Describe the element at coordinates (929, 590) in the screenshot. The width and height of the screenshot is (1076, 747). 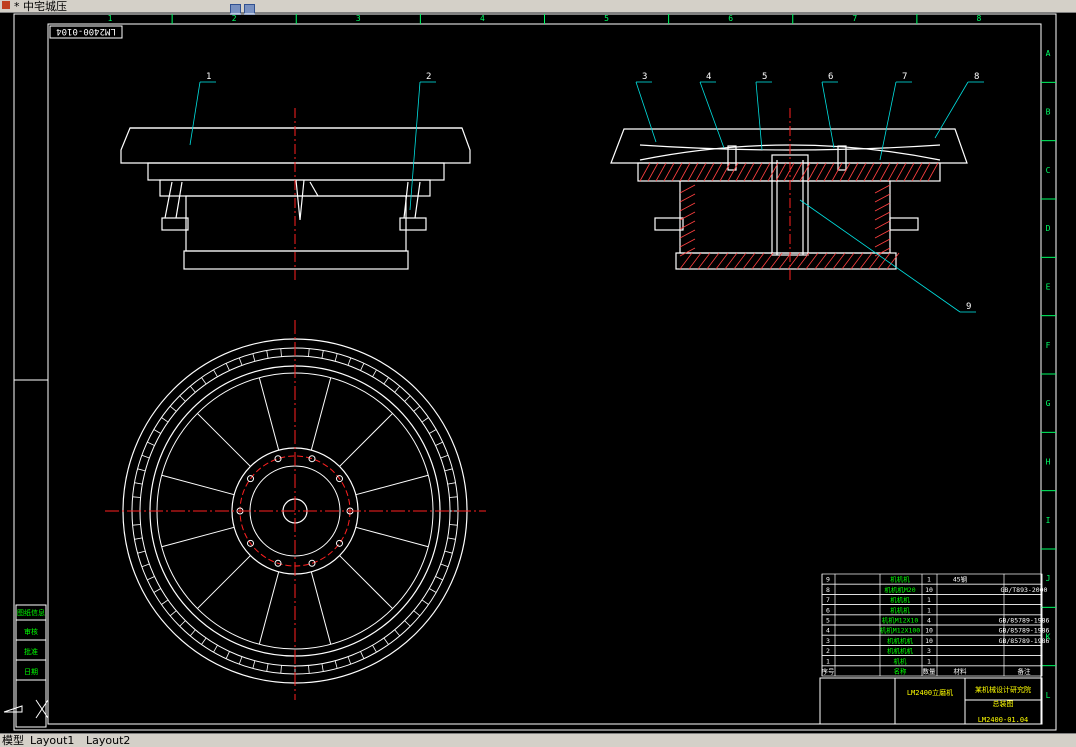
I see `bom-cell: 10` at that location.